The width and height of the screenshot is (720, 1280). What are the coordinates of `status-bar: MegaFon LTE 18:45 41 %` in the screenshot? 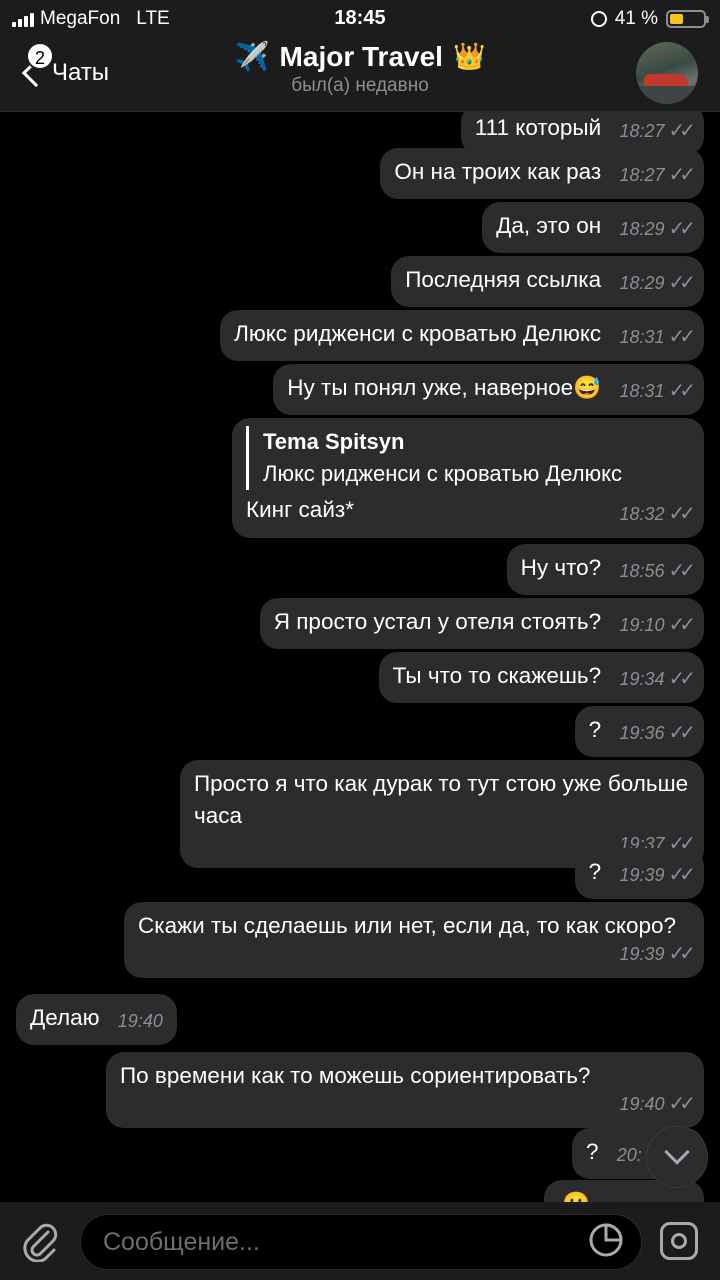 It's located at (360, 18).